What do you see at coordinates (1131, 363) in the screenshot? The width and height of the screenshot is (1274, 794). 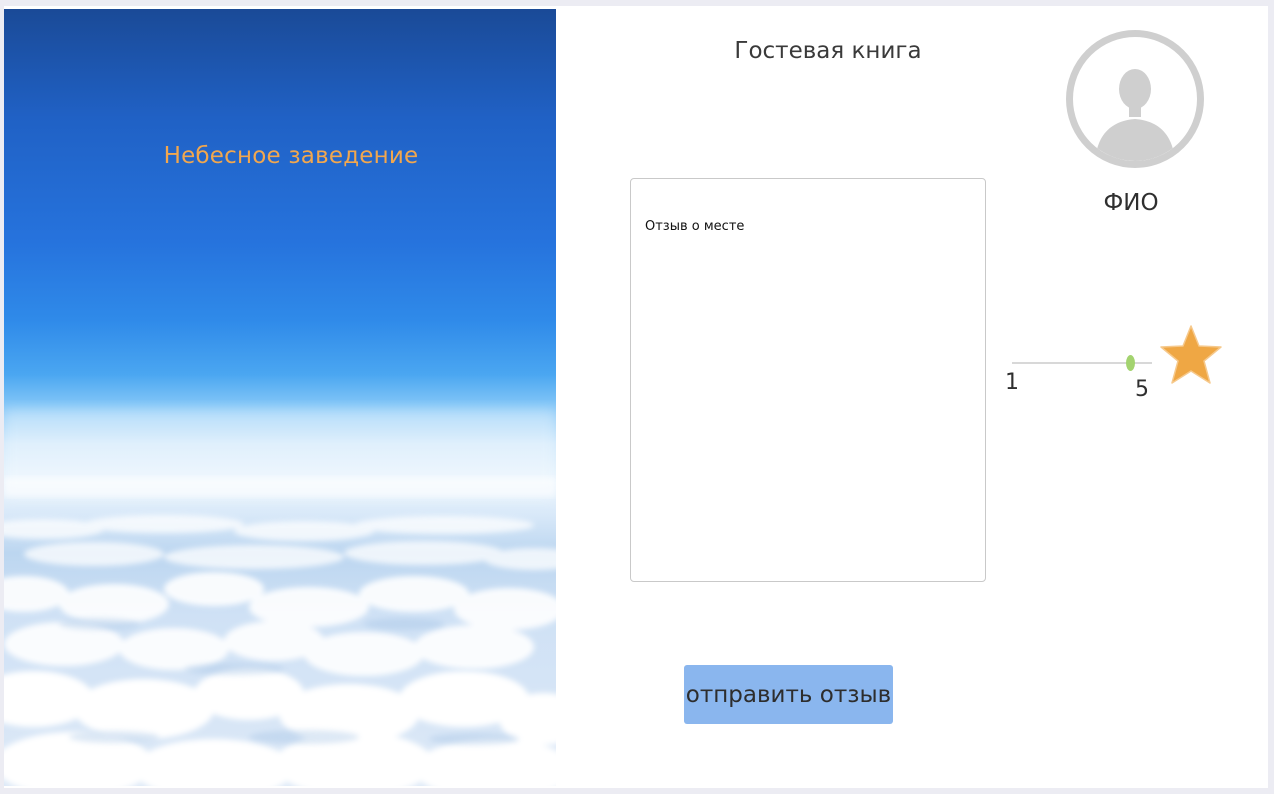 I see `rating-slider-thumb` at bounding box center [1131, 363].